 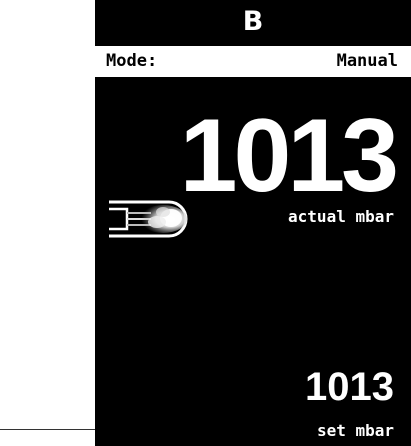 I want to click on mode-label: Mode:, so click(x=132, y=61).